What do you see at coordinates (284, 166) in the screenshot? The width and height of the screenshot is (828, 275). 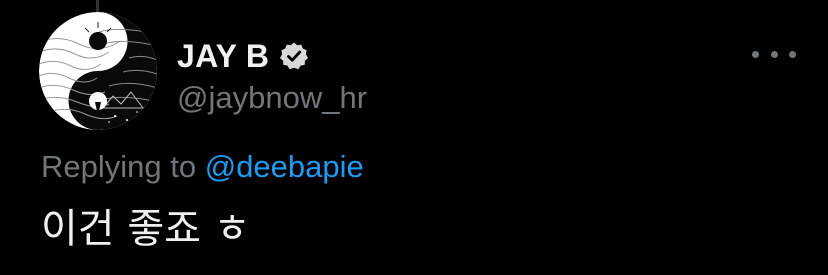 I see `reply-target-link: @deebapie` at bounding box center [284, 166].